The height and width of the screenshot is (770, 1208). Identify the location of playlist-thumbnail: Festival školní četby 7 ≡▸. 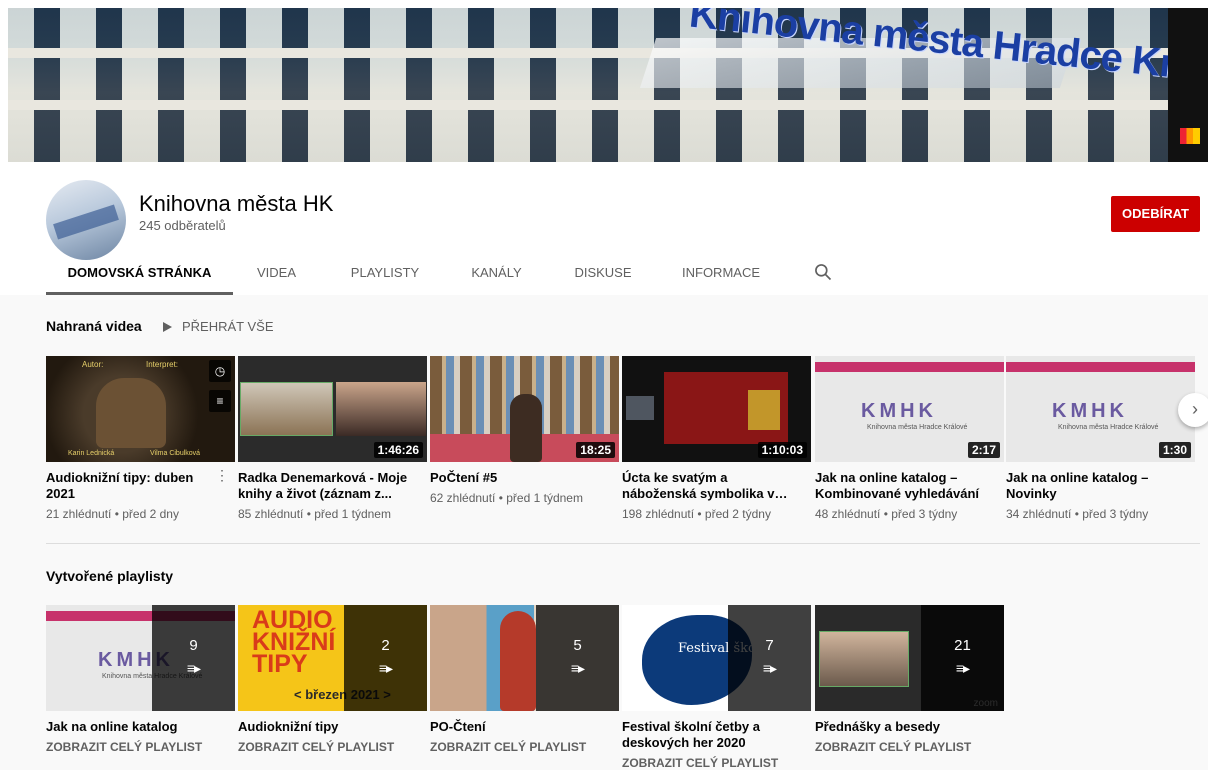
(716, 658).